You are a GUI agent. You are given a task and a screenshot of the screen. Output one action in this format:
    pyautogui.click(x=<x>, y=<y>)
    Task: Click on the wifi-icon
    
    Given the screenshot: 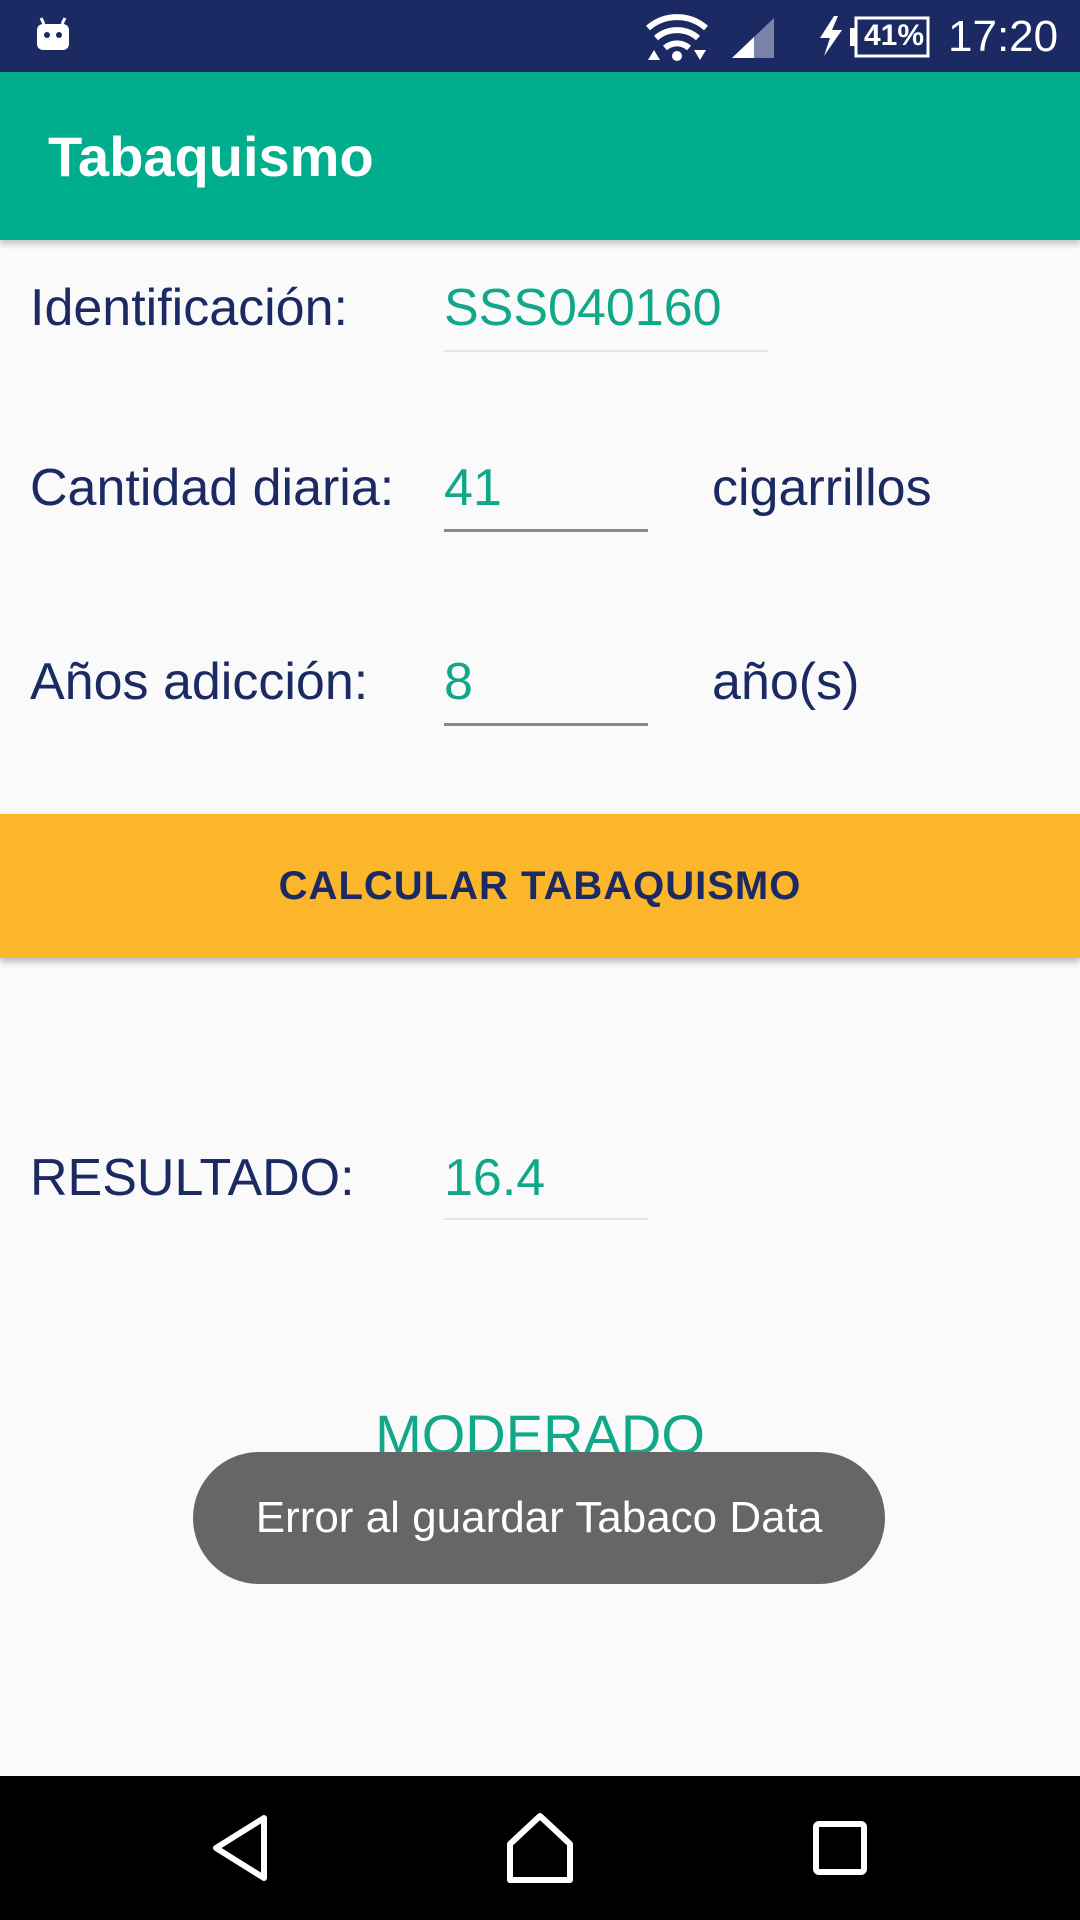 What is the action you would take?
    pyautogui.click(x=677, y=37)
    